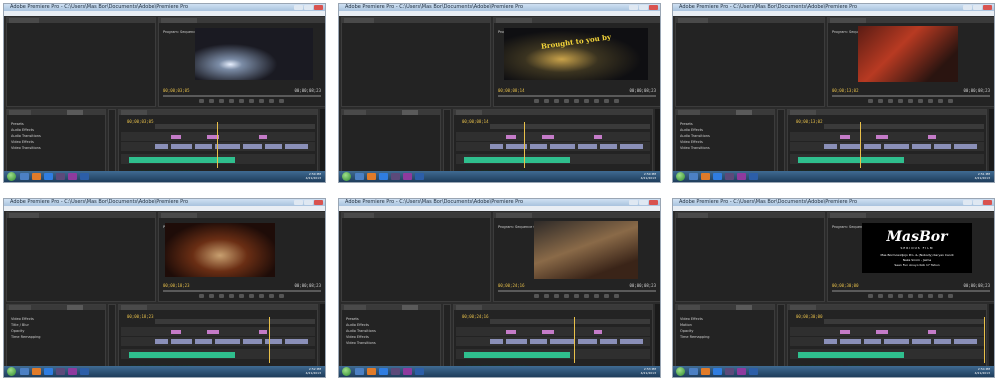 The image size is (996, 383). What do you see at coordinates (511, 90) in the screenshot?
I see `program-current-timecode: 00;00;08;14` at bounding box center [511, 90].